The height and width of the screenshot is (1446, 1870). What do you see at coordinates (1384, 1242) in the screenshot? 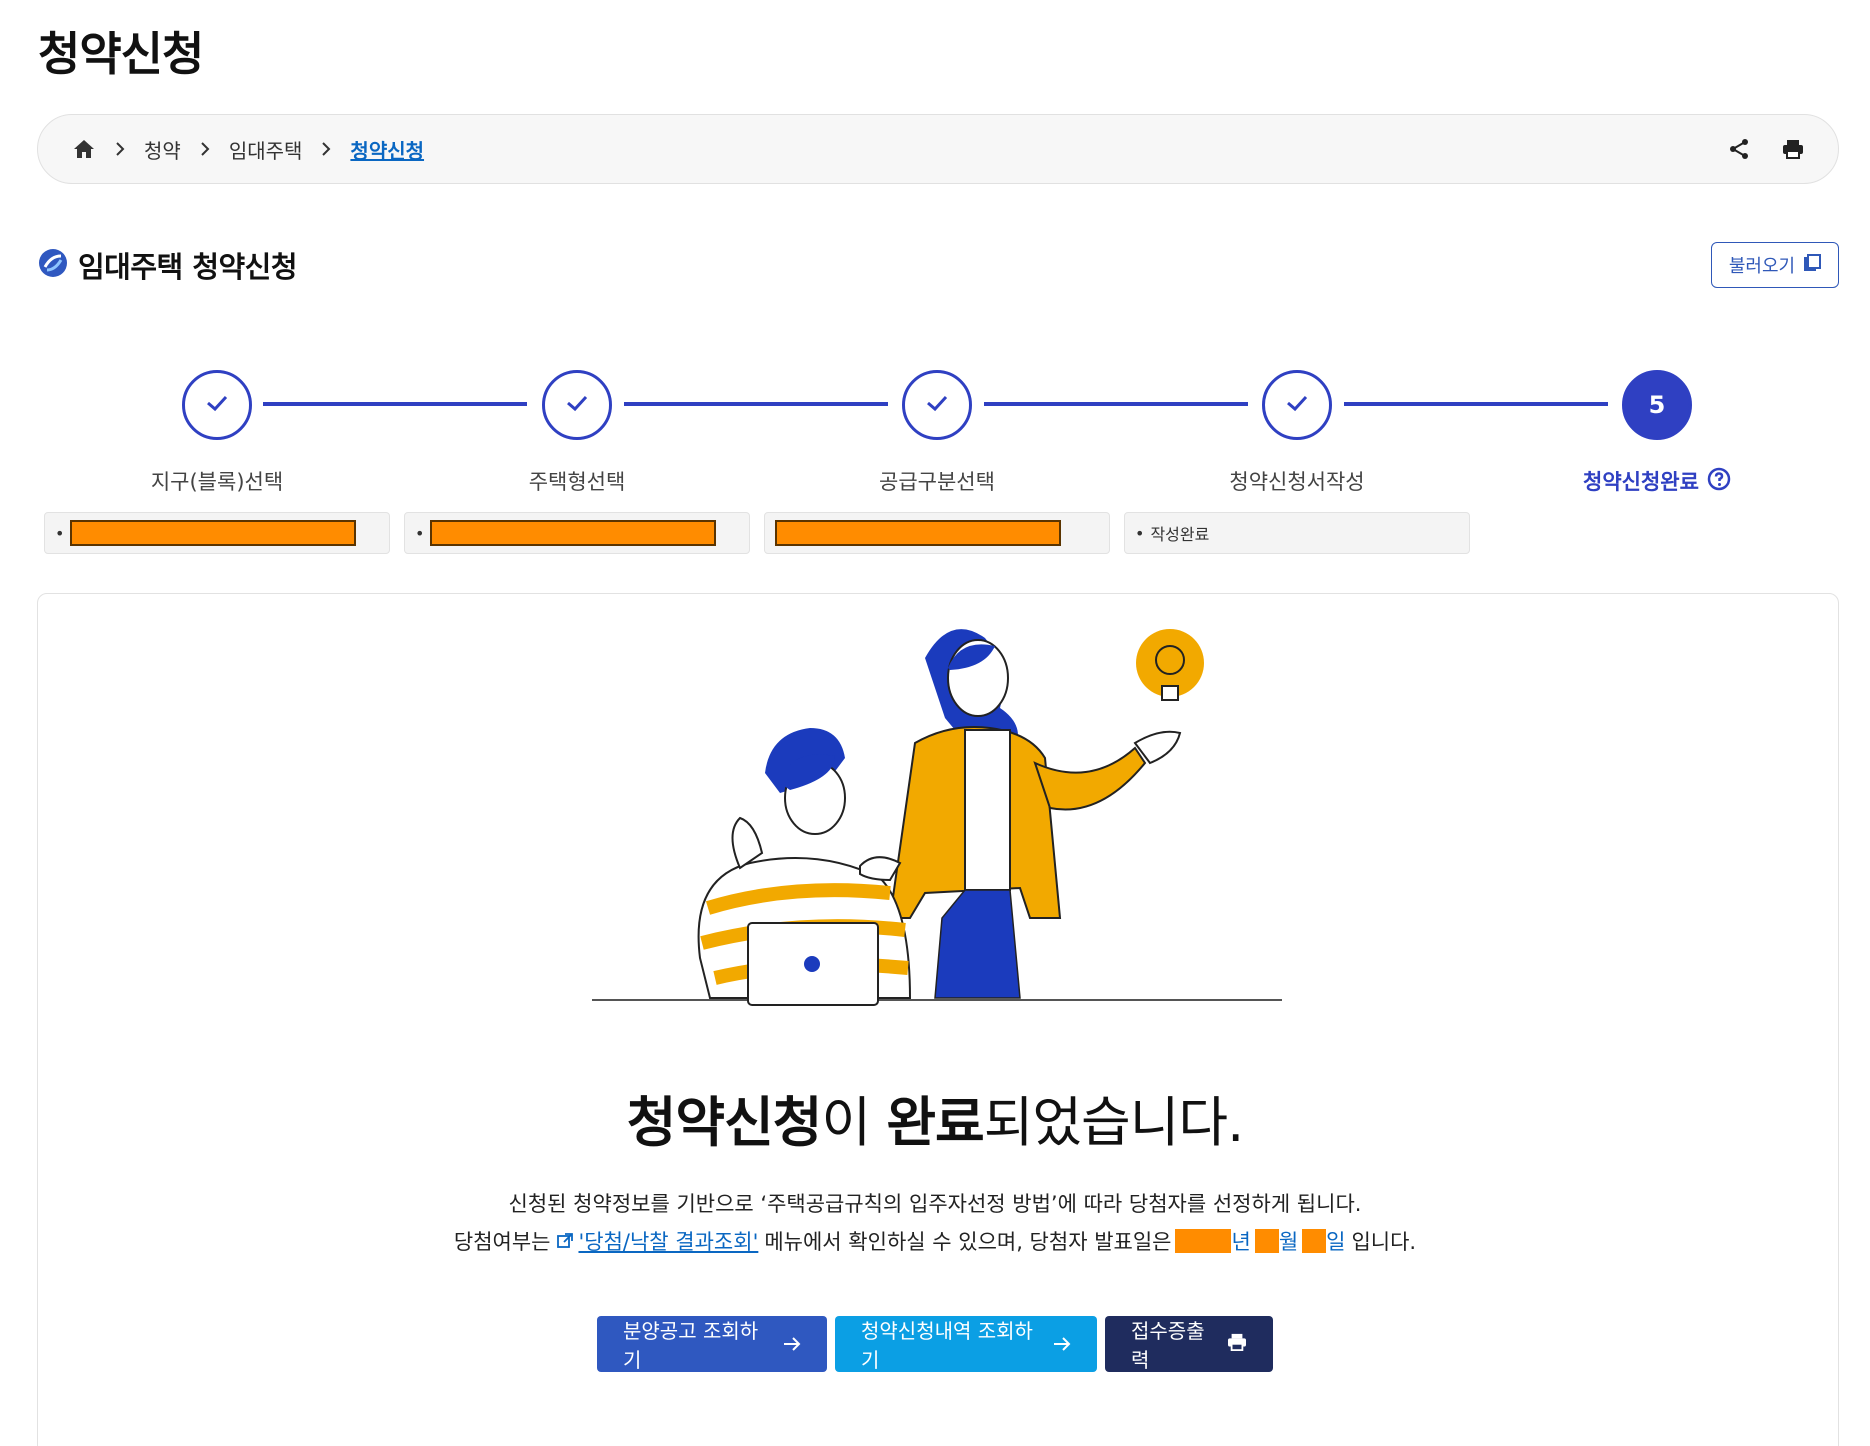
I see `desc-line2-end: 입니다.` at bounding box center [1384, 1242].